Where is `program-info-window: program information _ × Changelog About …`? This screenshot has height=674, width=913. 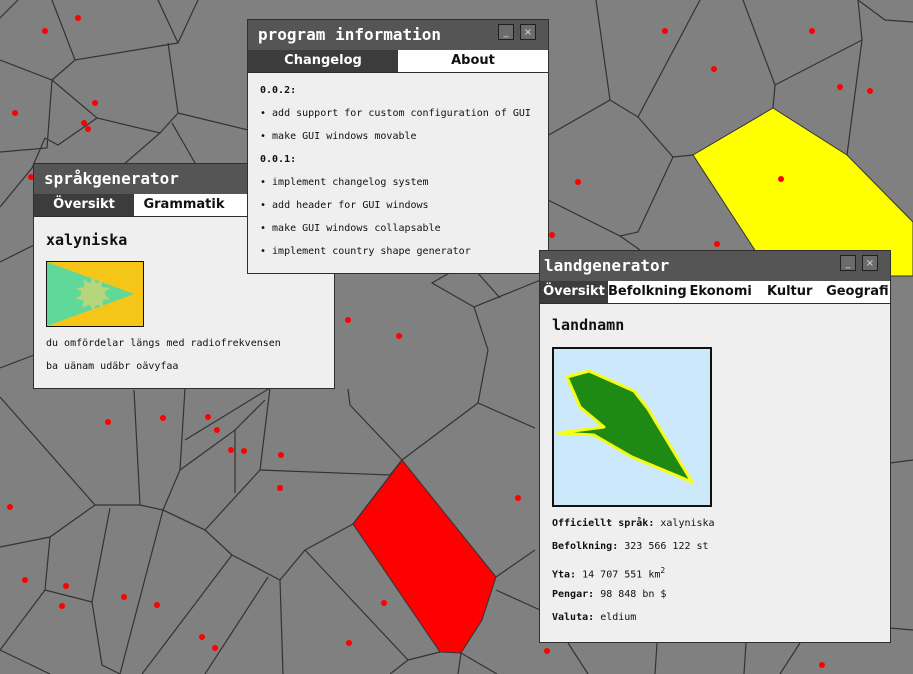 program-info-window: program information _ × Changelog About … is located at coordinates (398, 146).